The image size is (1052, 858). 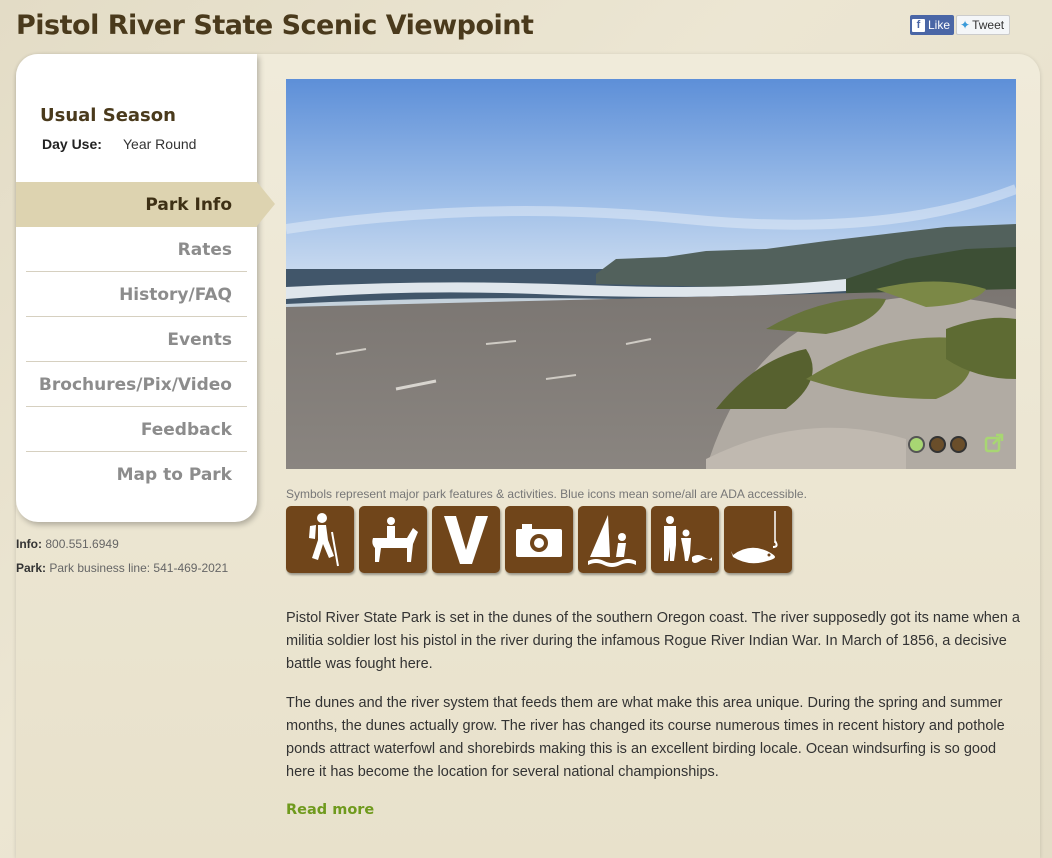 I want to click on social-buttons: f Like ✦ Tweet, so click(x=960, y=25).